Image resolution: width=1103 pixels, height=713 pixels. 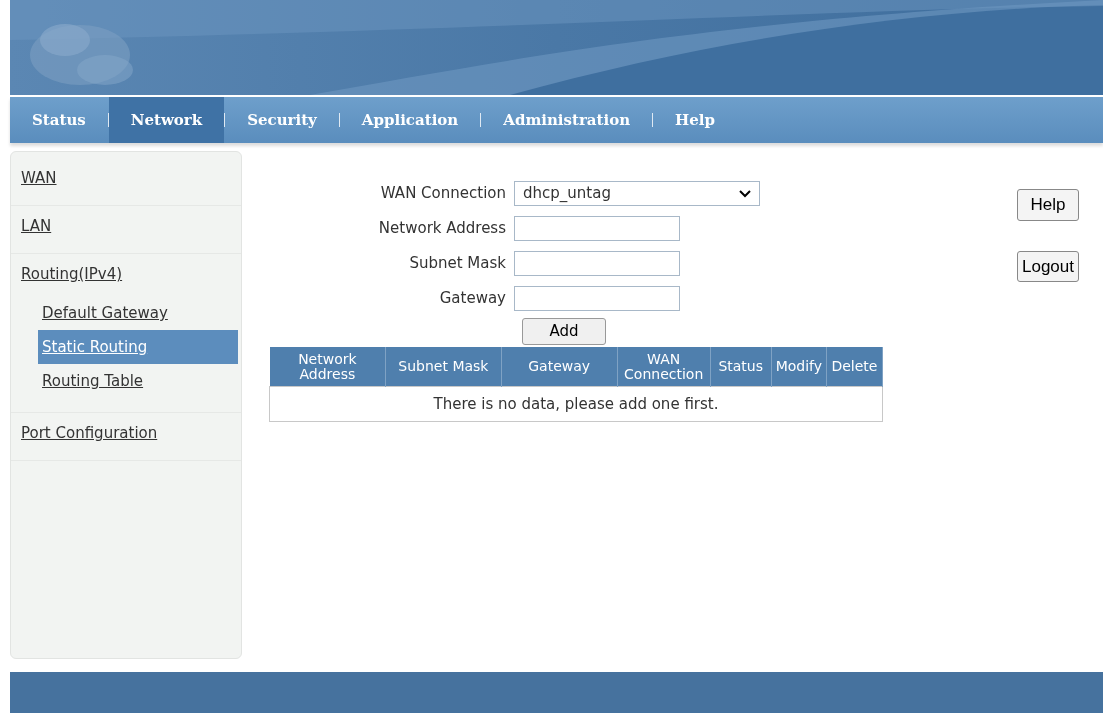 I want to click on sidebar-item: Routing(IPv4), so click(x=126, y=275).